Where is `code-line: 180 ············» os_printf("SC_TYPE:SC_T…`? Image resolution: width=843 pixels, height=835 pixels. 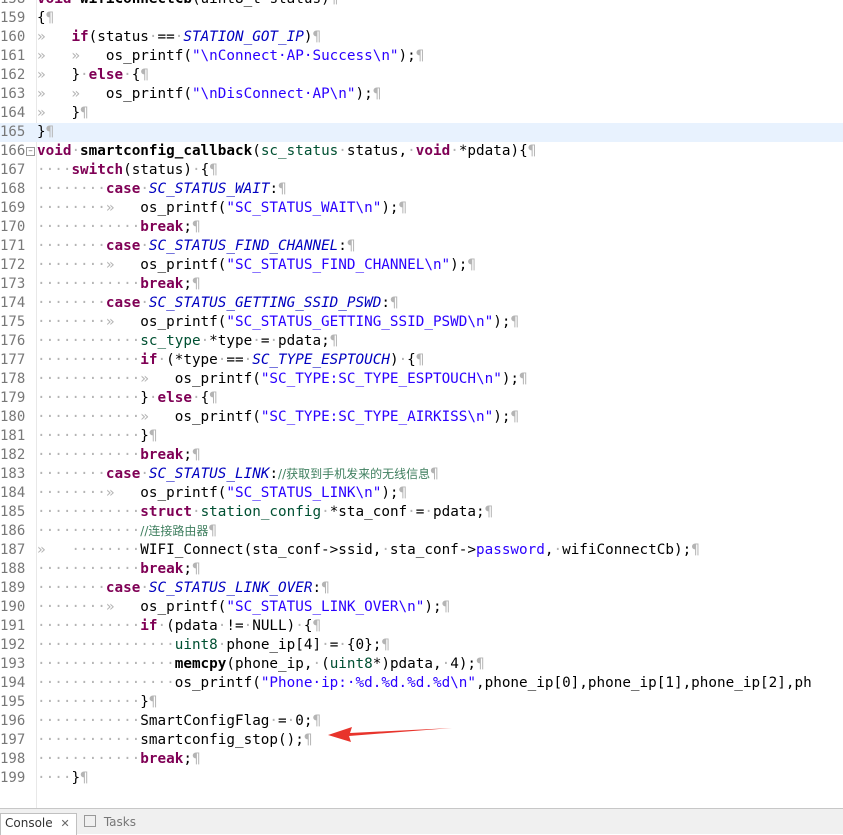 code-line: 180 ············» os_printf("SC_TYPE:SC_T… is located at coordinates (421, 417).